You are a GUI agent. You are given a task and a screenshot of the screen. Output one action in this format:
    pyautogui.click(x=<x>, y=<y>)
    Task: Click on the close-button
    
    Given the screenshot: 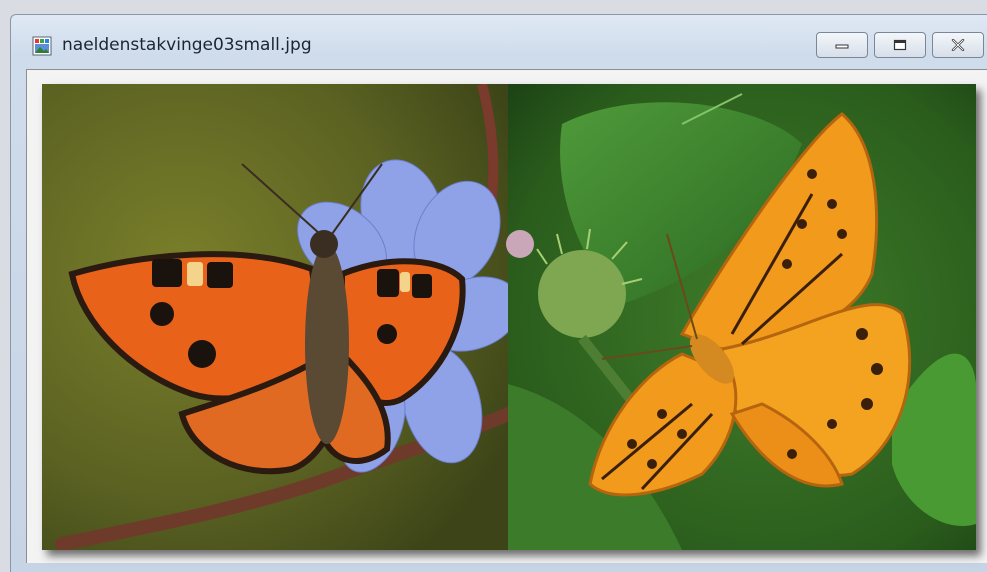 What is the action you would take?
    pyautogui.click(x=958, y=45)
    